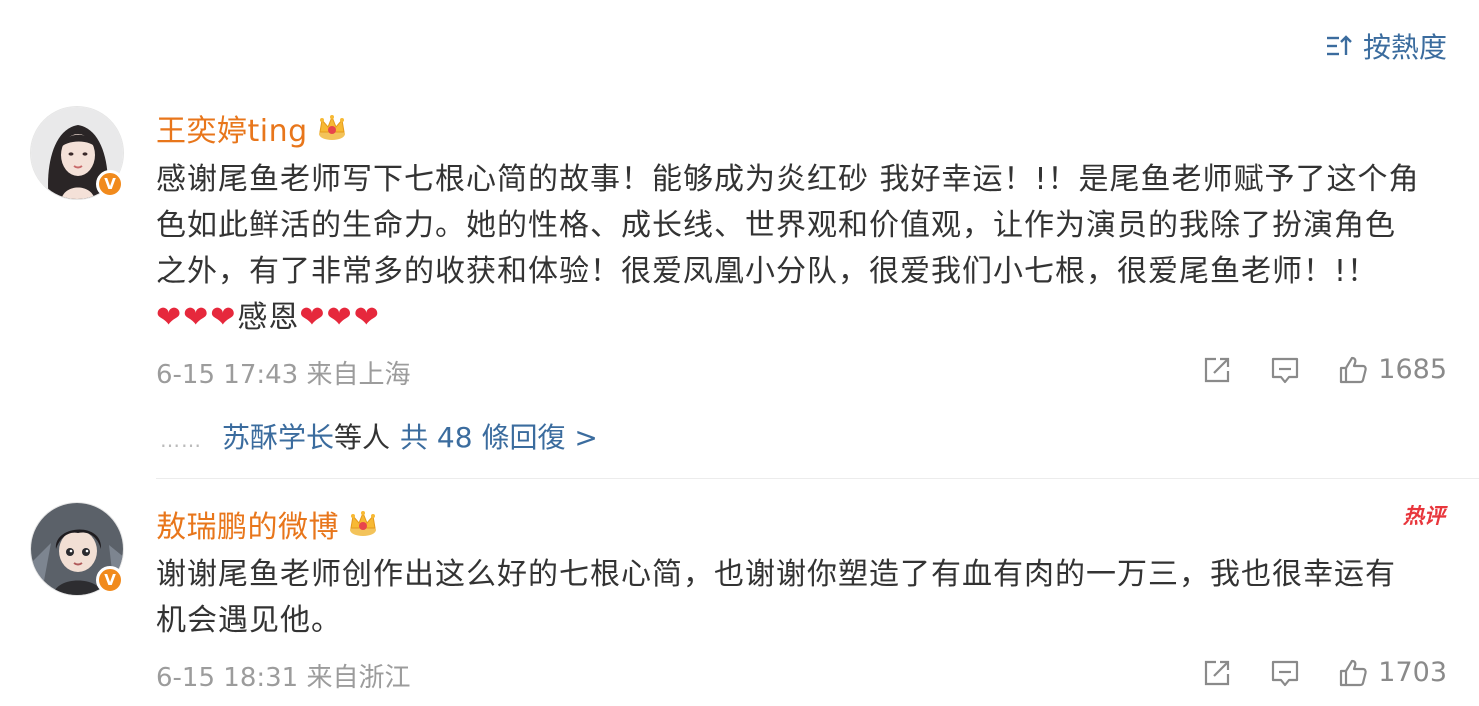  I want to click on comment-actions: 1685, so click(1324, 369).